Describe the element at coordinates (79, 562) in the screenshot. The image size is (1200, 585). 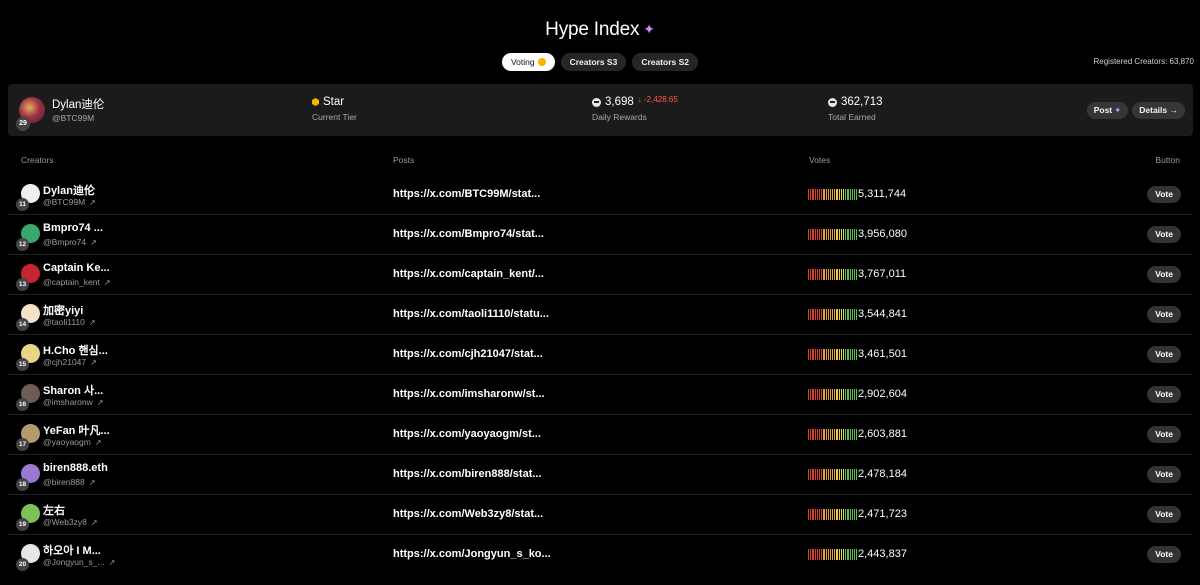
I see `creator-handle-link: @Jongyun_s_... ↗` at that location.